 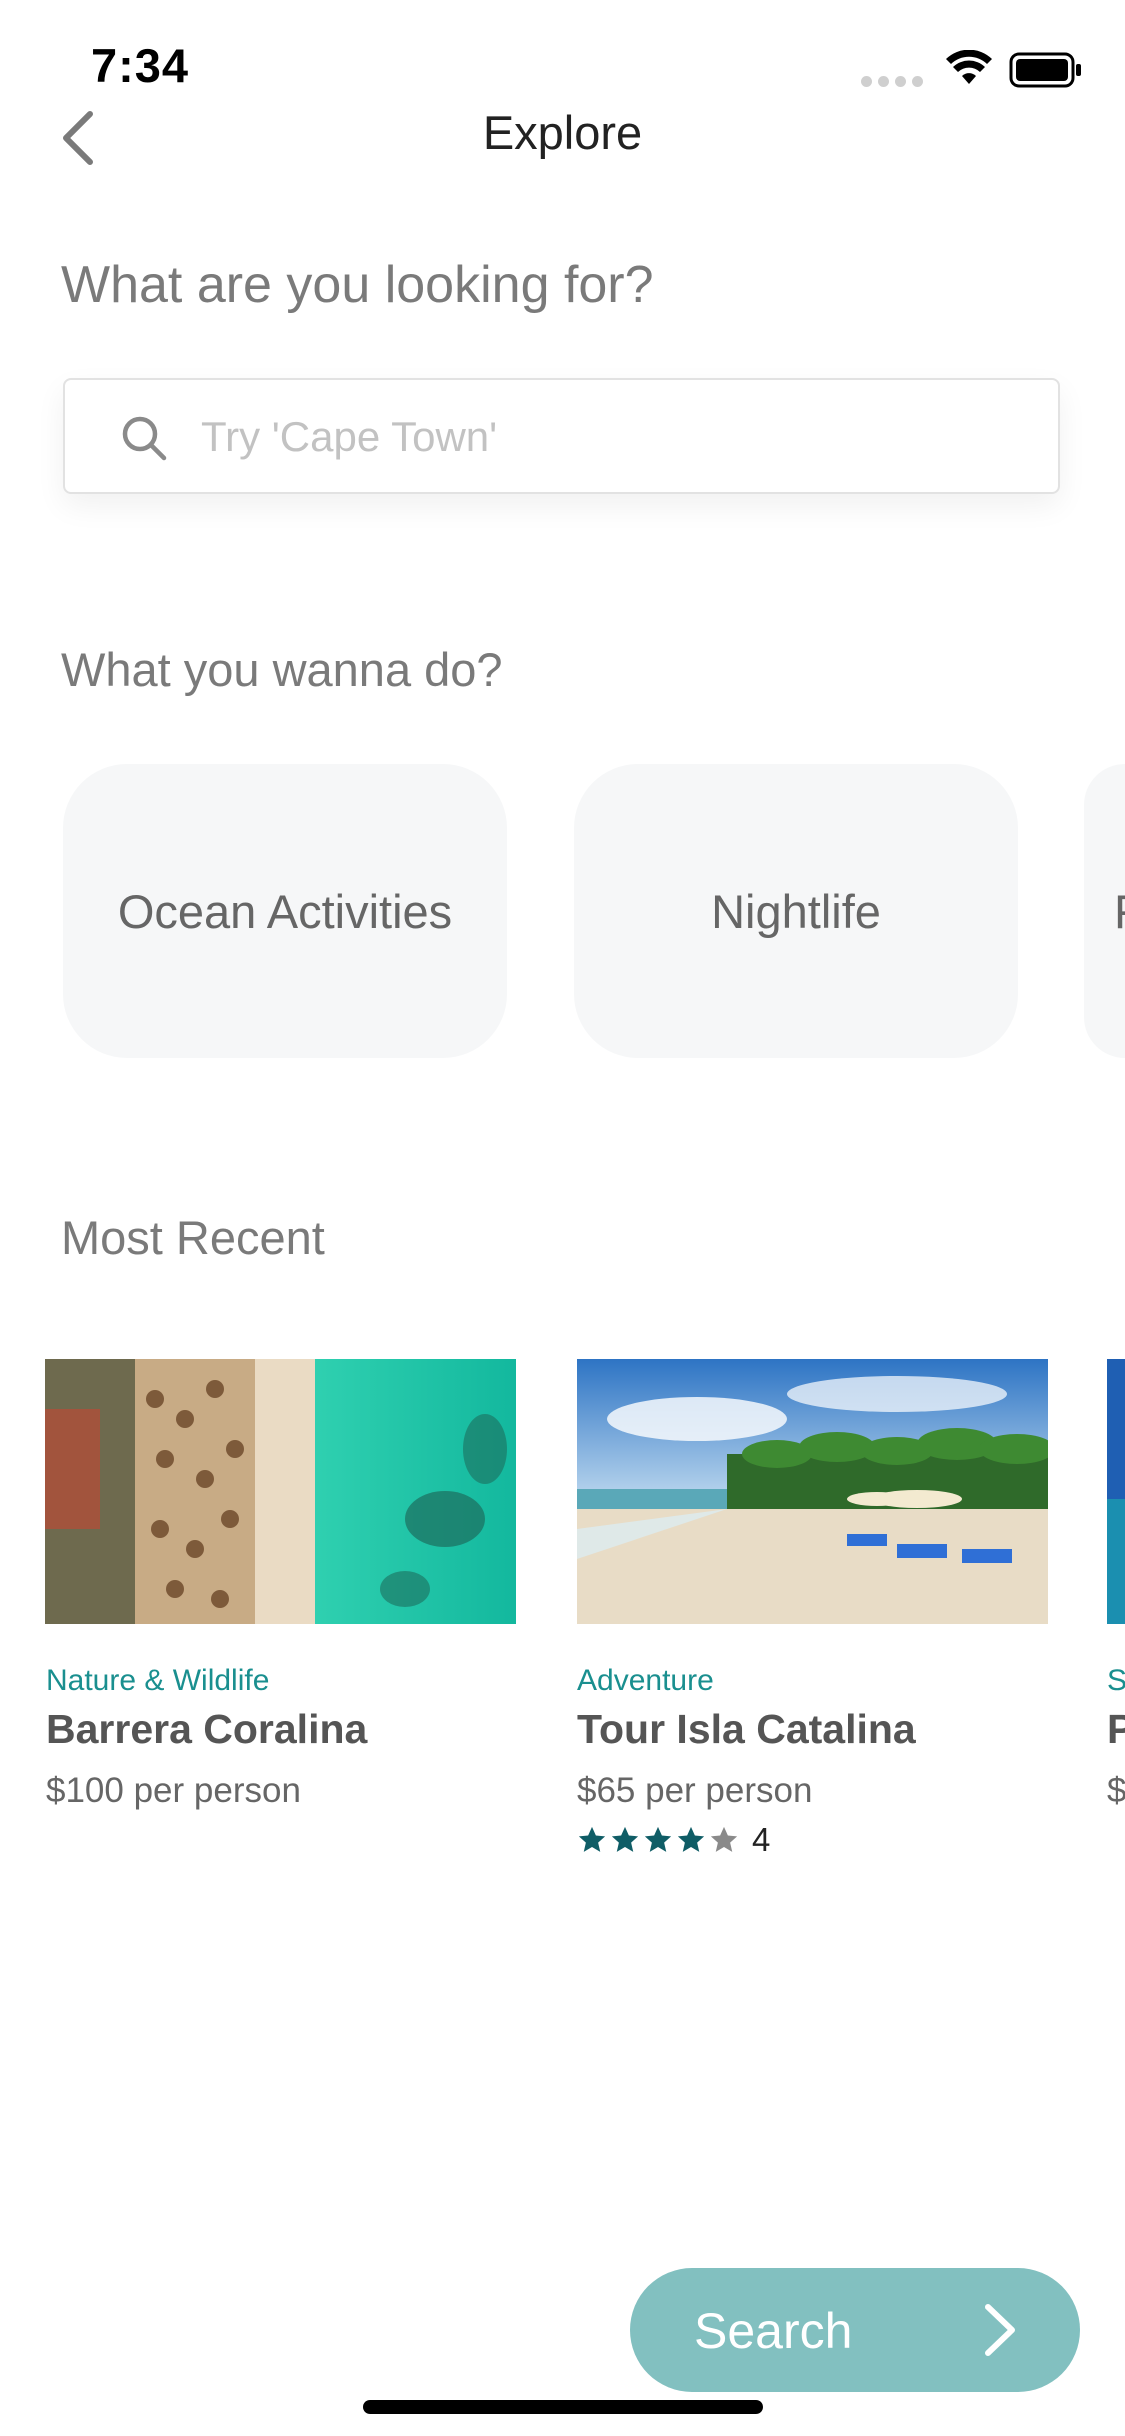 I want to click on category-card-nightlife: Nightlife, so click(x=796, y=911).